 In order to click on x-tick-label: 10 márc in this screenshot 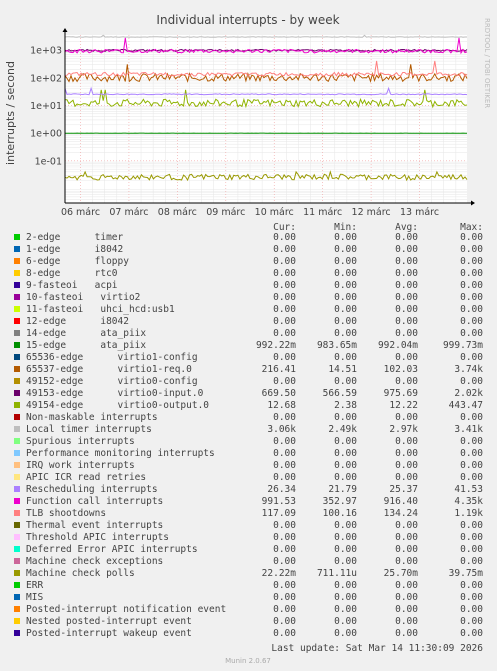, I will do `click(274, 212)`.